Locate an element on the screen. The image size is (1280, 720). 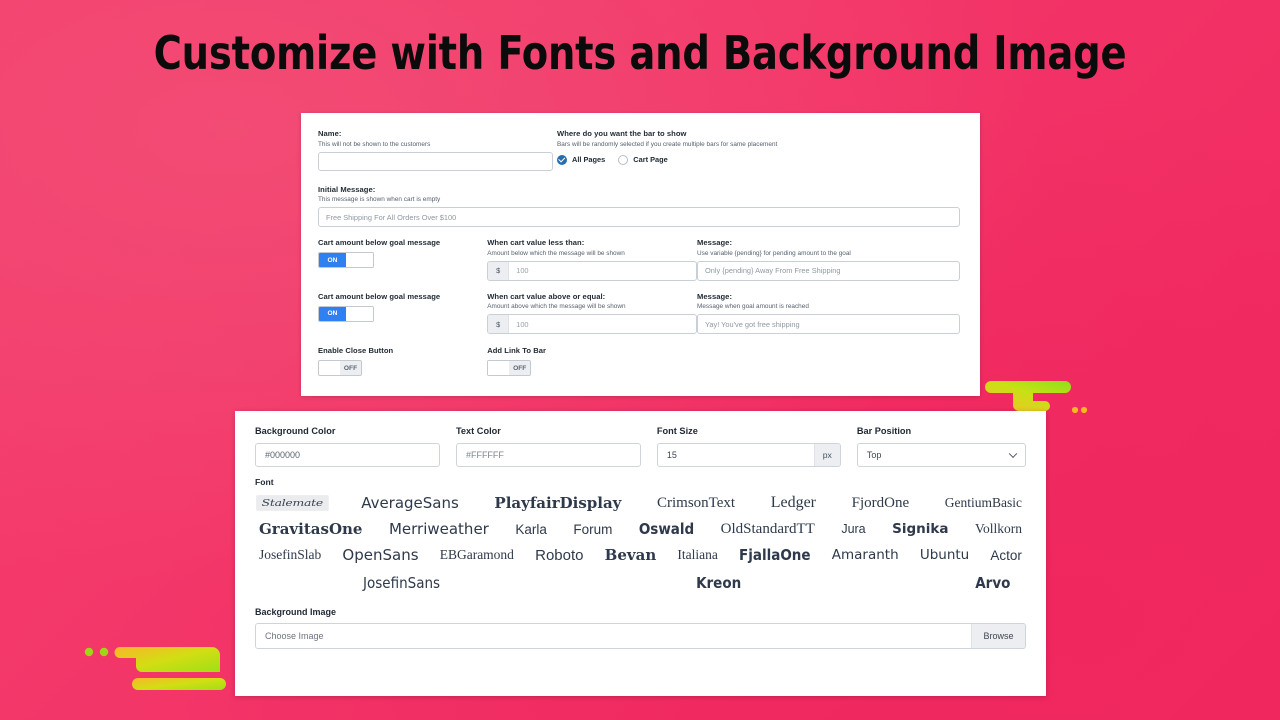
background-color-input: #000000 is located at coordinates (347, 455).